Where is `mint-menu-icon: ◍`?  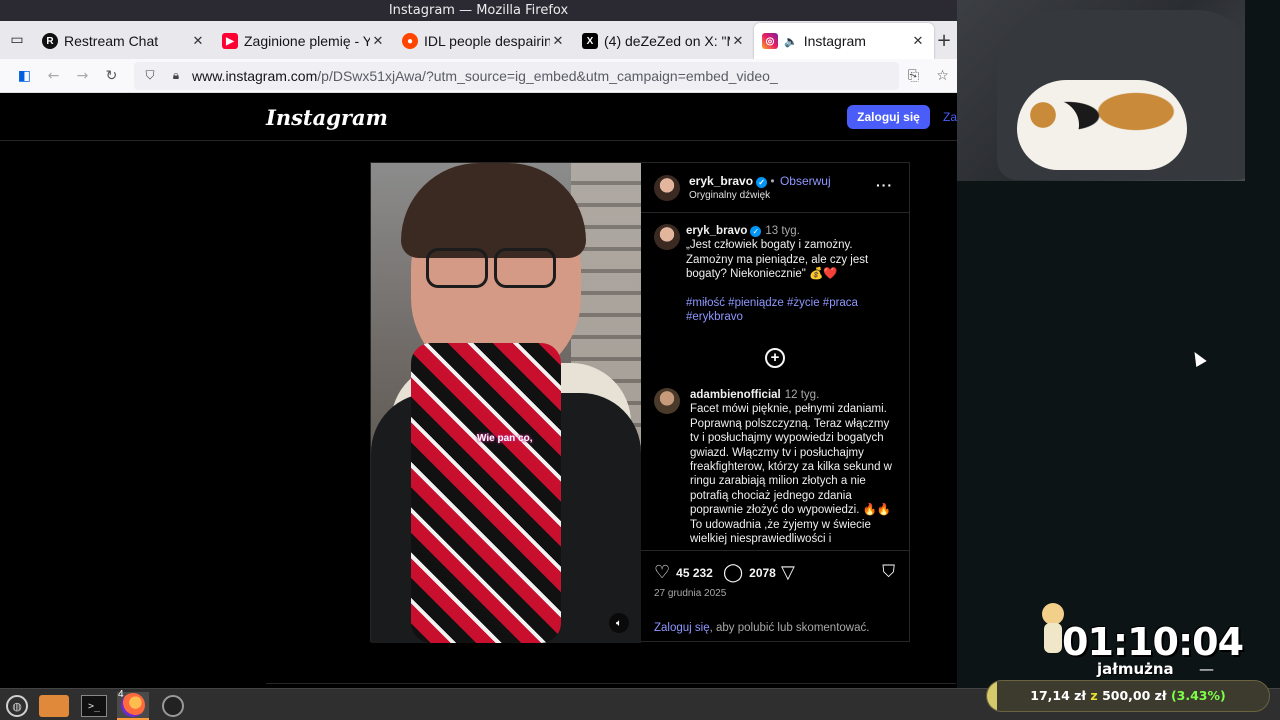 mint-menu-icon: ◍ is located at coordinates (17, 706).